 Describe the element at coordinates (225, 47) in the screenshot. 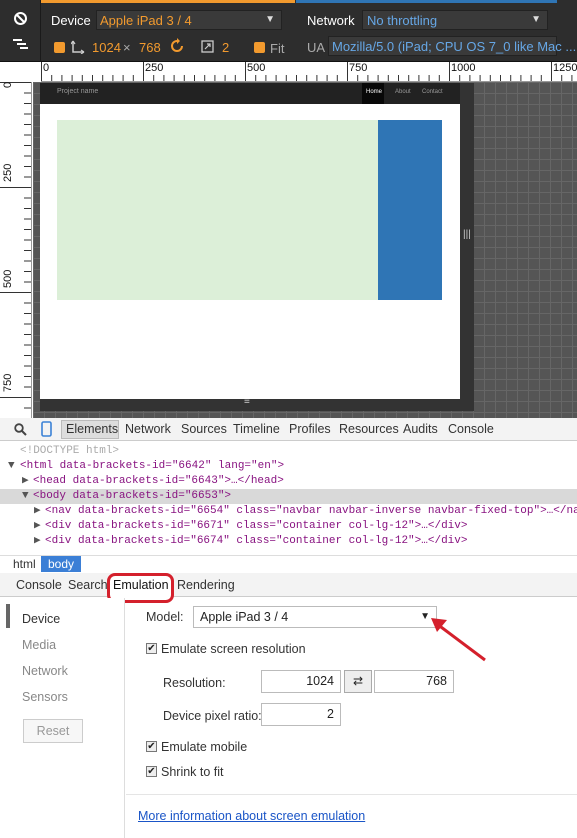

I see `pixel-ratio-value: 2` at that location.